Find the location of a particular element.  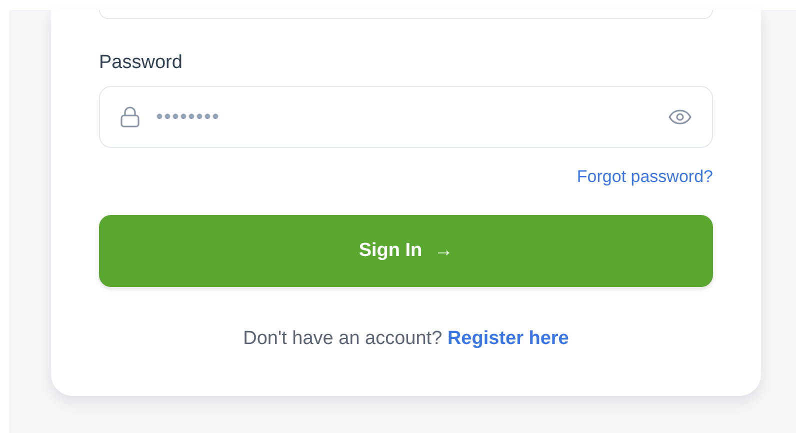

register-prompt: Don't have an account? is located at coordinates (342, 338).